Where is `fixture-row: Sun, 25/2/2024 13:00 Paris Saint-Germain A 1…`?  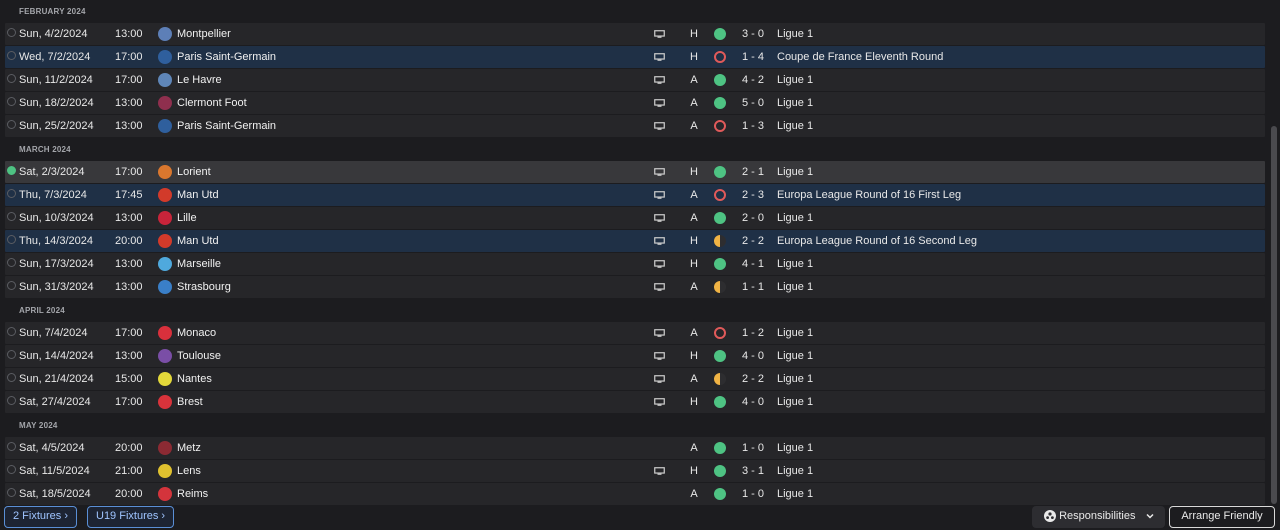
fixture-row: Sun, 25/2/2024 13:00 Paris Saint-Germain A 1… is located at coordinates (635, 126).